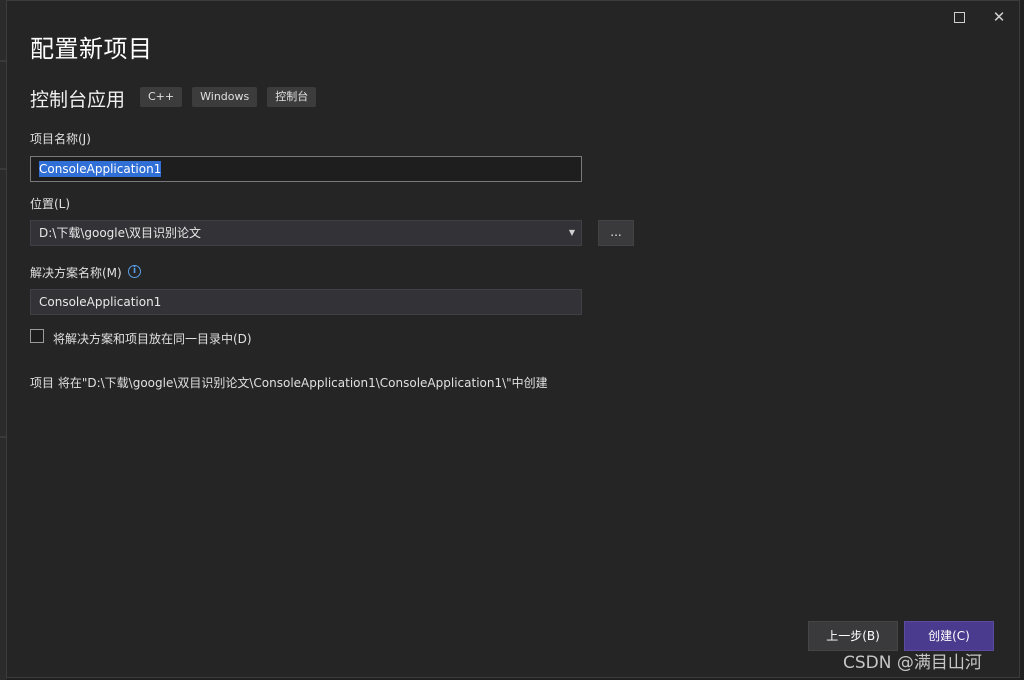 The image size is (1024, 680). I want to click on watermark: CSDN @满目山河, so click(912, 663).